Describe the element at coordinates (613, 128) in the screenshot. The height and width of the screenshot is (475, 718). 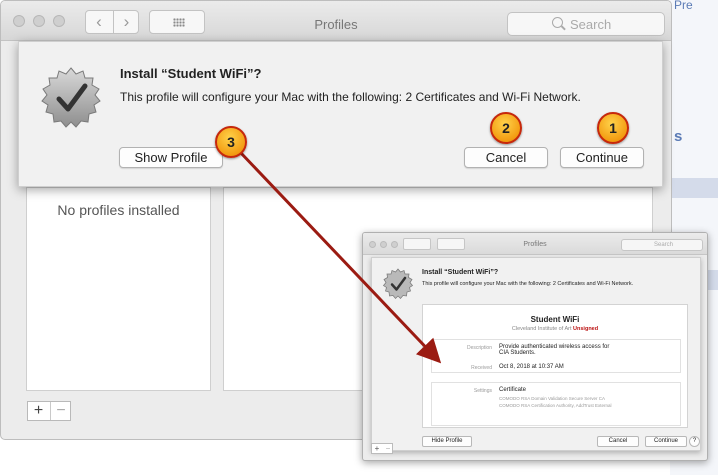
I see `callout-1: 1` at that location.